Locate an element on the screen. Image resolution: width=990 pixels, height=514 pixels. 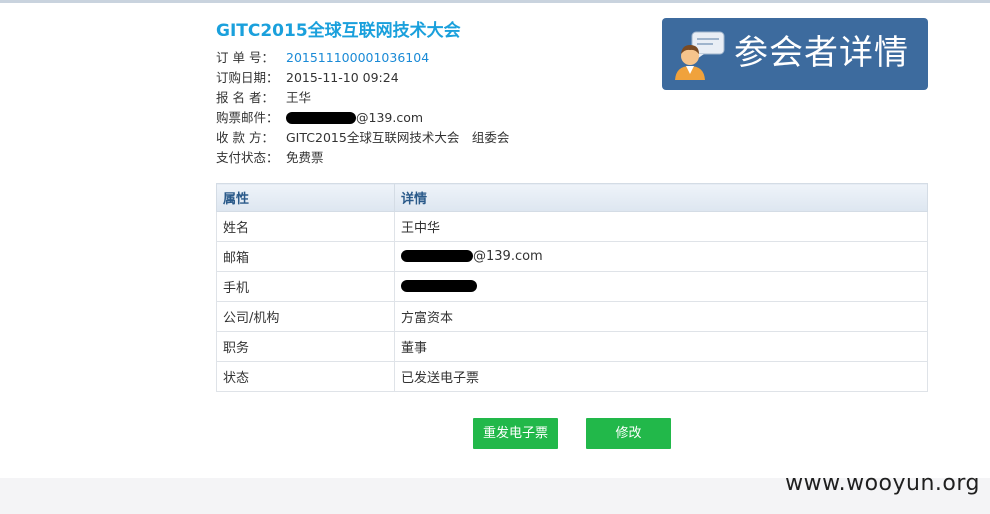
row-attr-phone: 手机 is located at coordinates (305, 286).